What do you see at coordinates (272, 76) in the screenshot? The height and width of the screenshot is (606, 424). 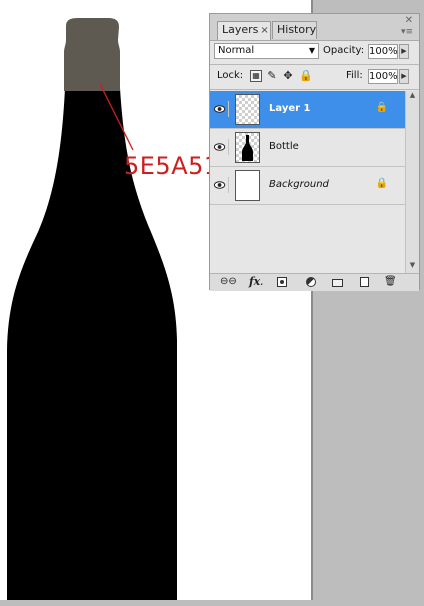 I see `lock-image-pixels-brush-icon: ✎` at bounding box center [272, 76].